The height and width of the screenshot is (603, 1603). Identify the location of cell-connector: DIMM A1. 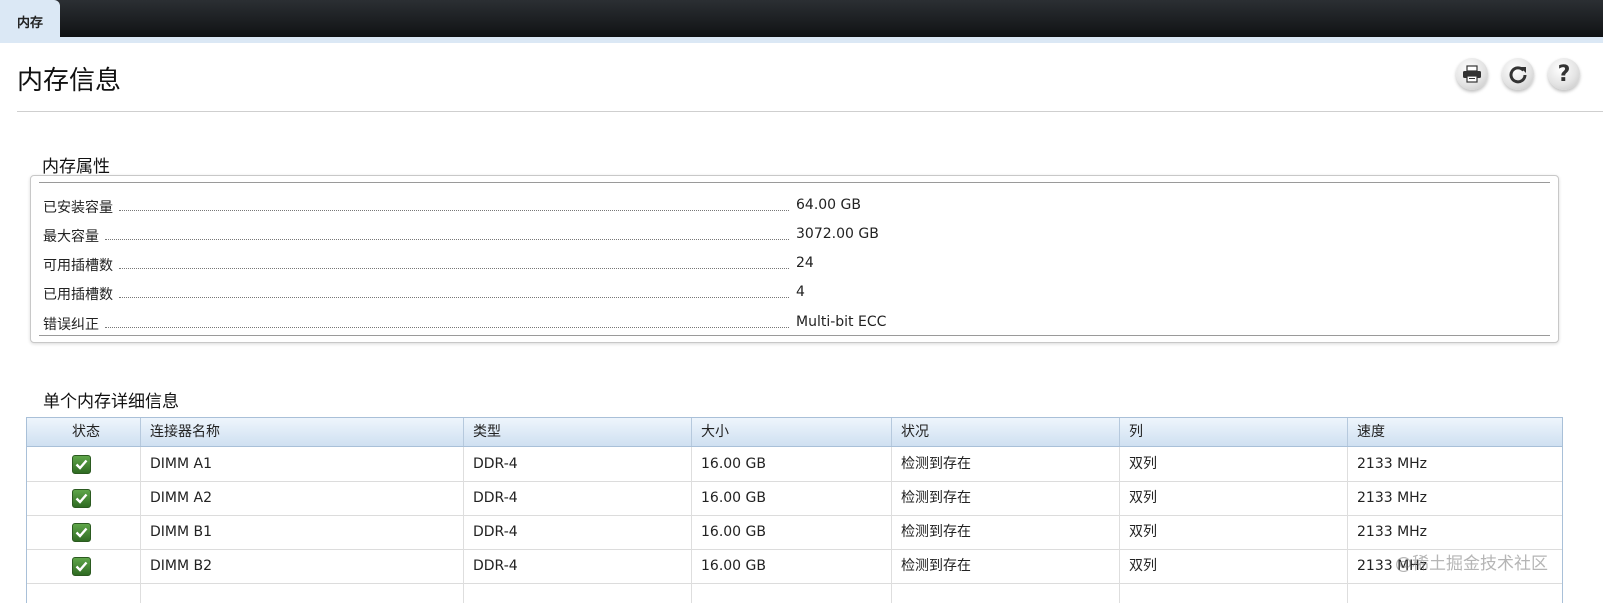
(181, 464).